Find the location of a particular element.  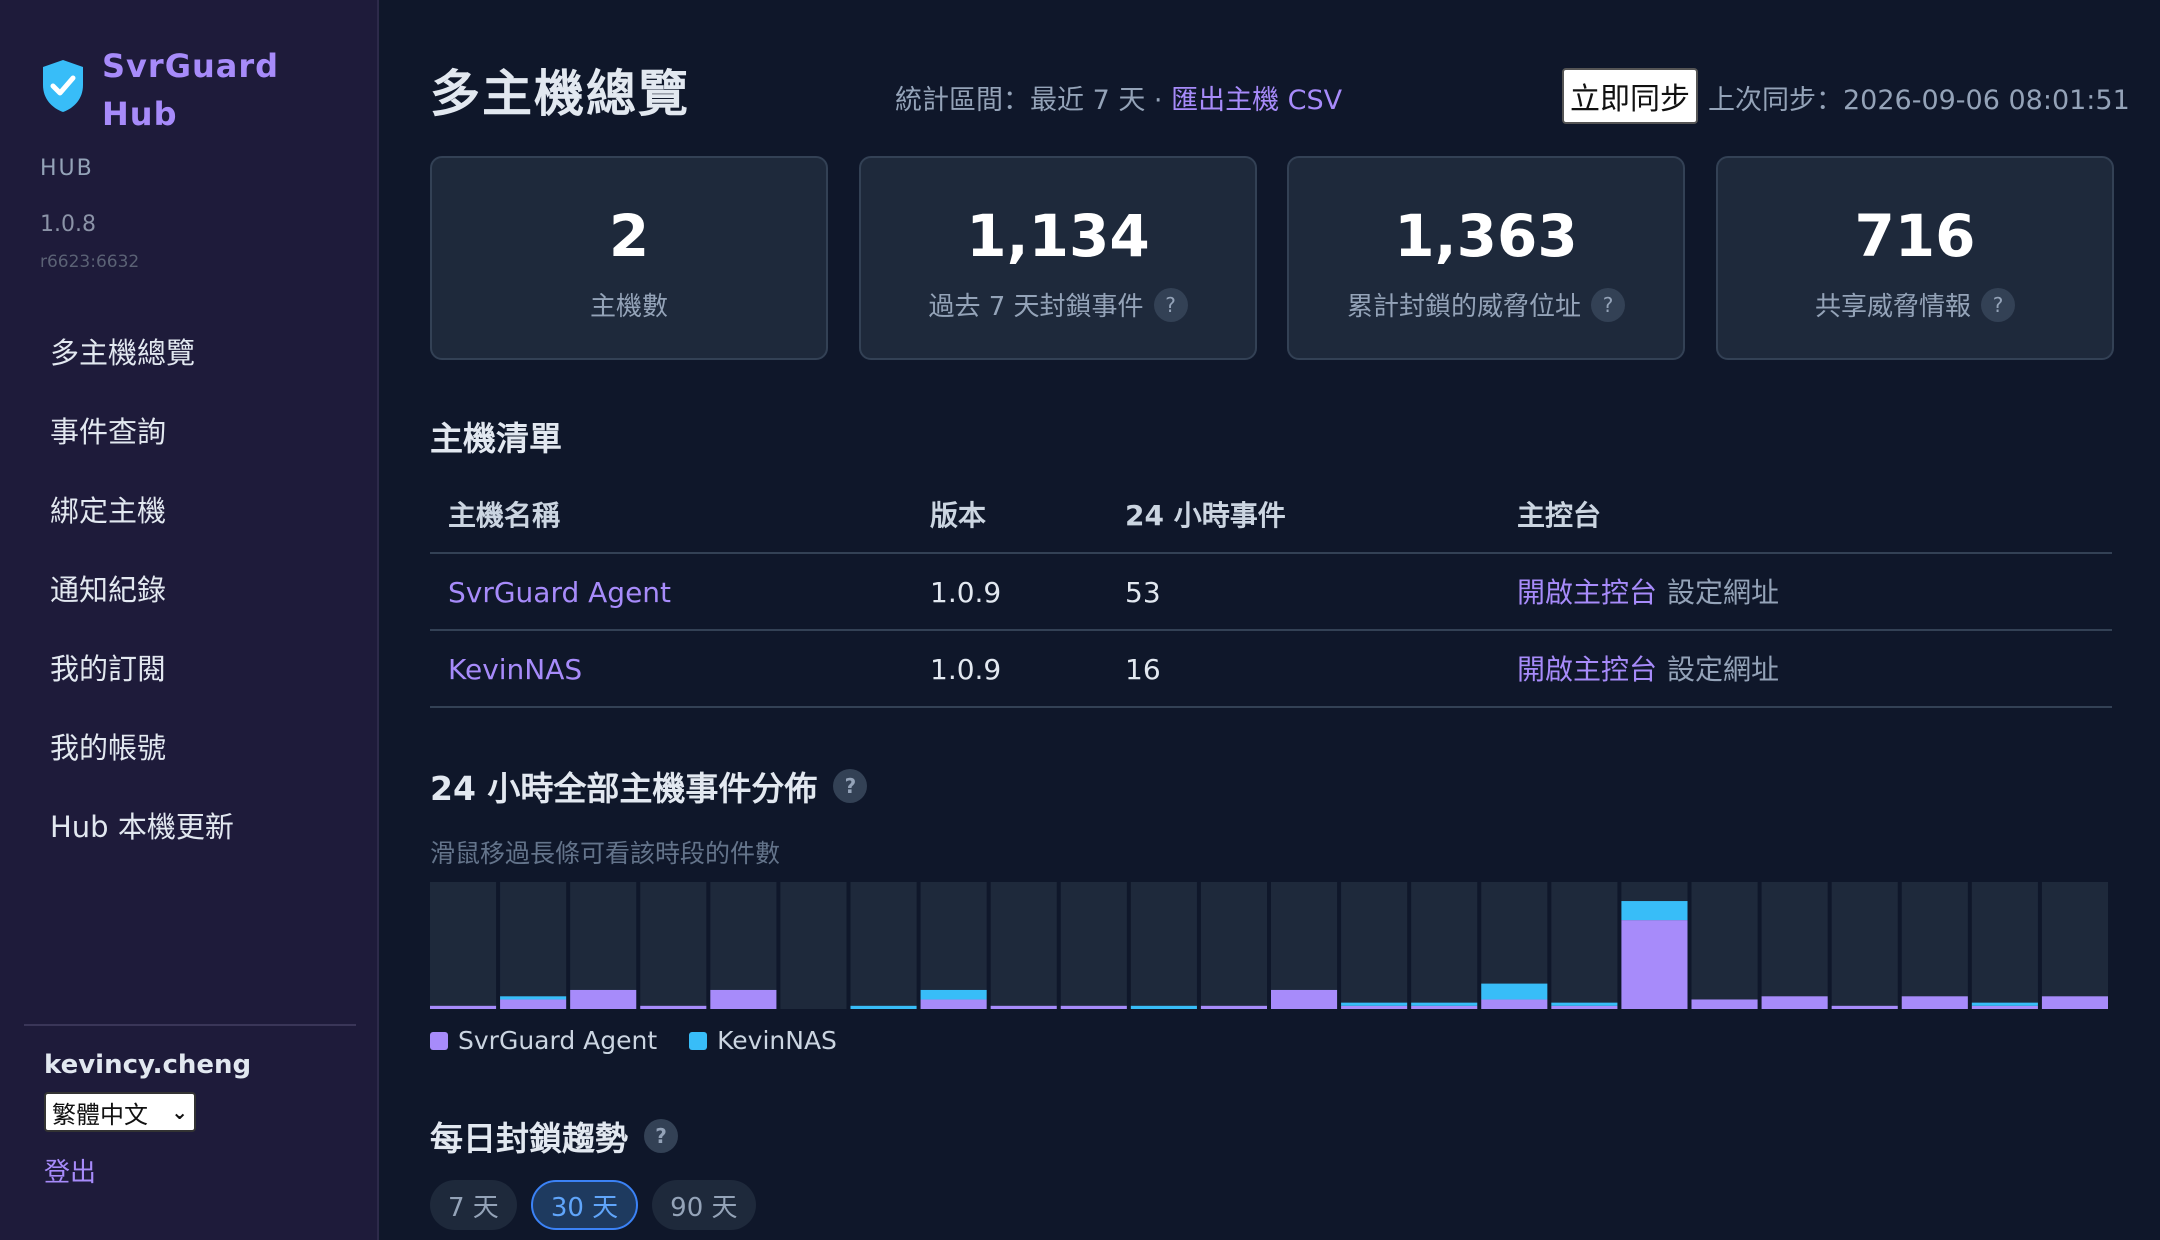

trend-title: 每日封鎖趨勢 ? is located at coordinates (554, 1136).